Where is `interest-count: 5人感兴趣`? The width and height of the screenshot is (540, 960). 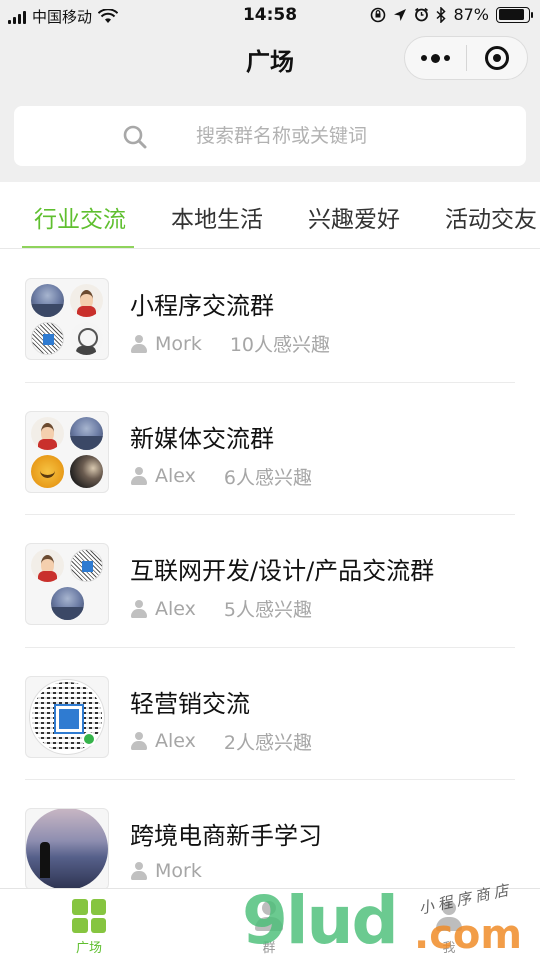
interest-count: 5人感兴趣 is located at coordinates (267, 610).